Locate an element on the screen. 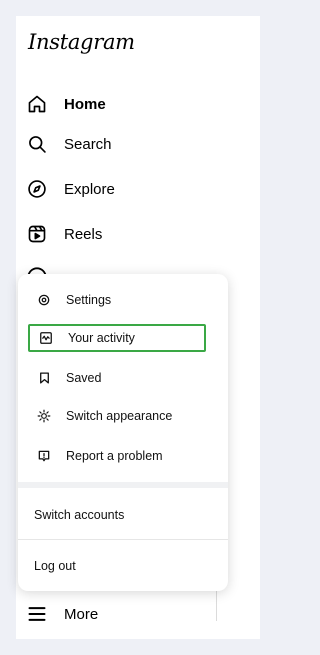  nav-reels: Reels is located at coordinates (64, 234).